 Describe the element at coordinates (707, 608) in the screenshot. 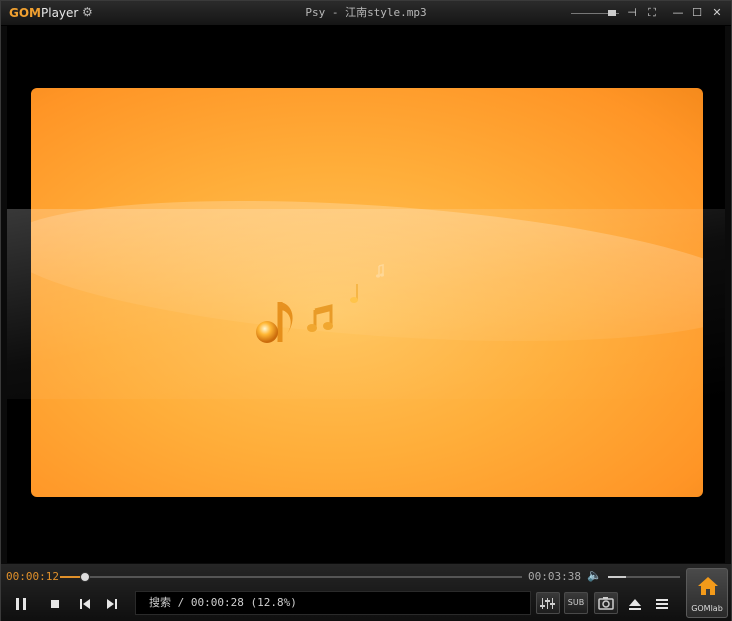

I see `gomlab-label: GOMlab` at that location.